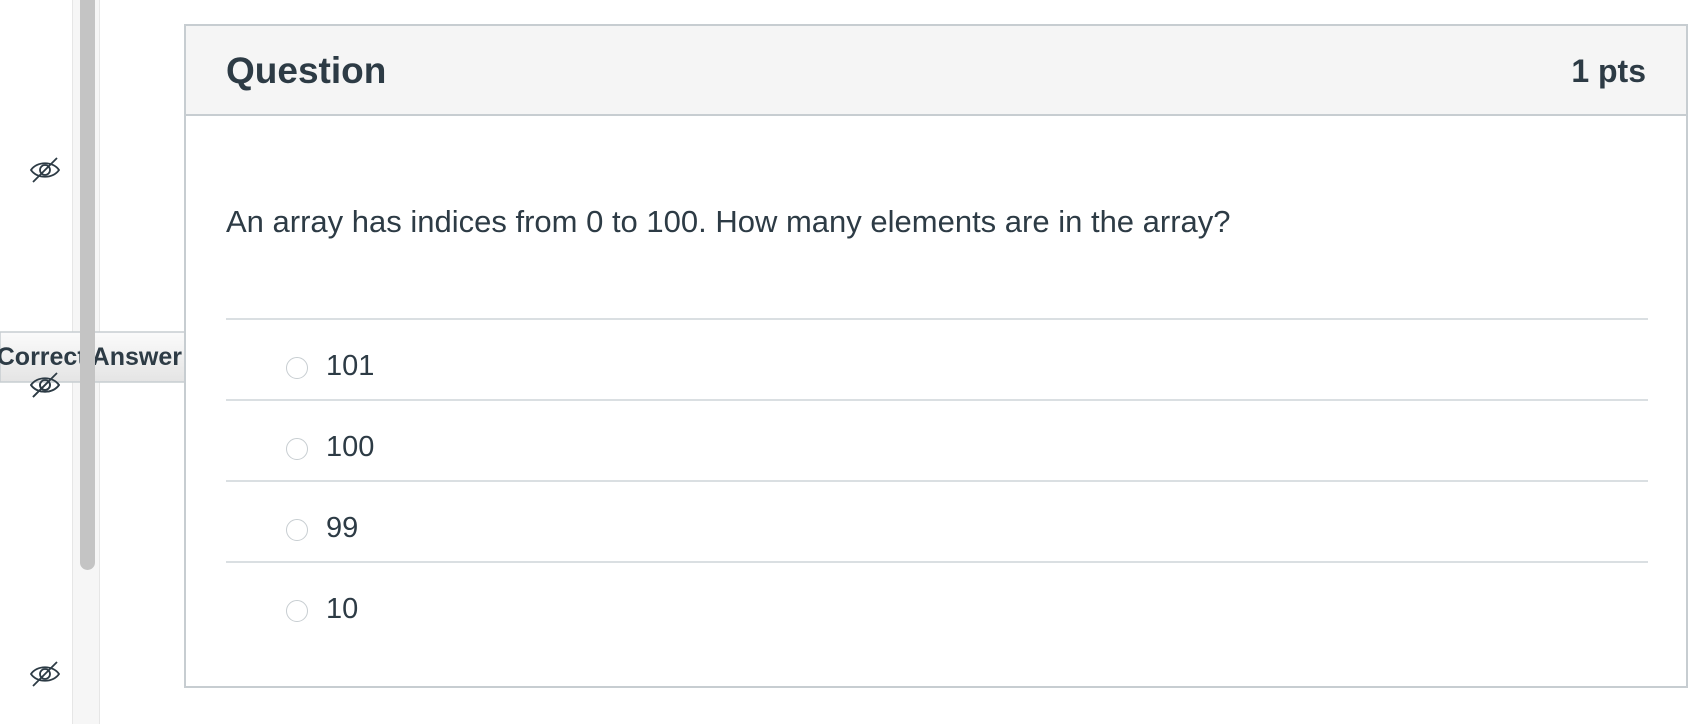  I want to click on answer-option: 101, so click(937, 358).